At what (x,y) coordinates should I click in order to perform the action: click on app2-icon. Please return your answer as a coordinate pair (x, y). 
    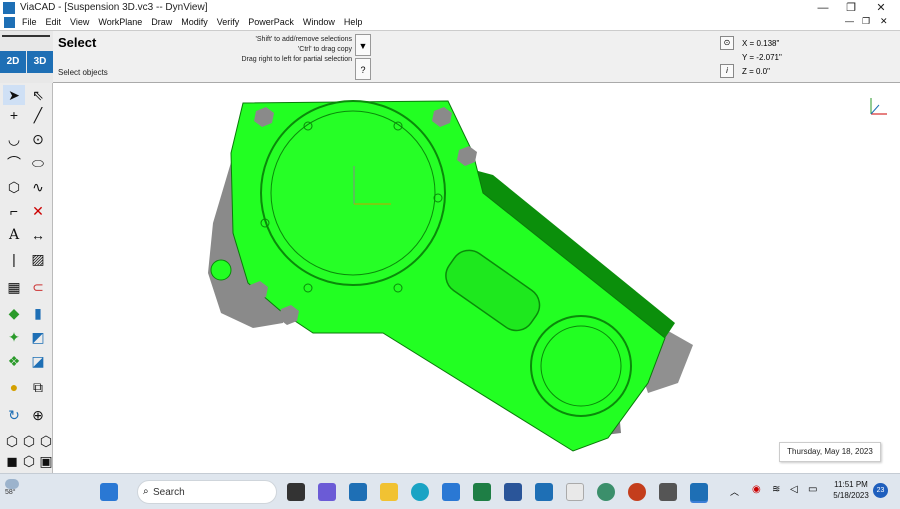
    Looking at the image, I should click on (544, 492).